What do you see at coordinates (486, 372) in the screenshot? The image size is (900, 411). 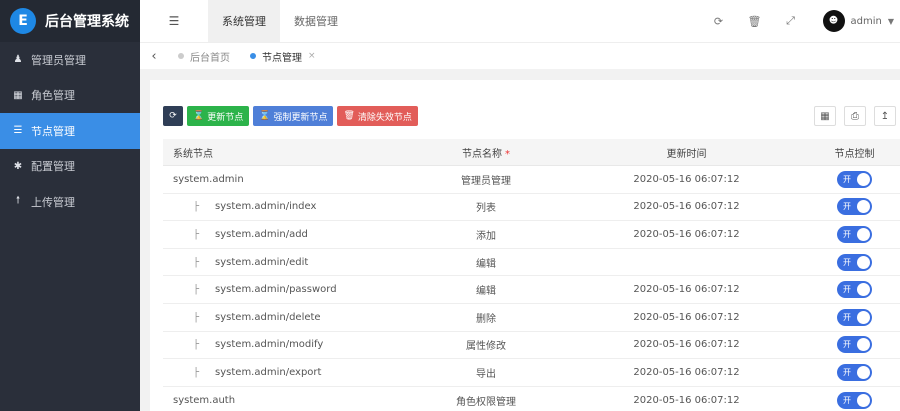 I see `node-name-cell: 导出` at bounding box center [486, 372].